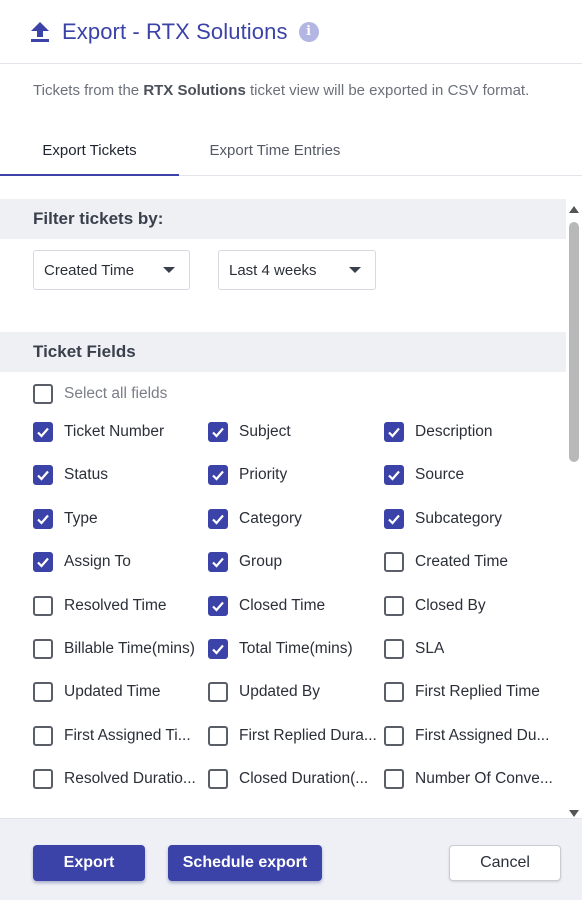 The height and width of the screenshot is (900, 582). I want to click on filter-field-value: Created Time, so click(89, 270).